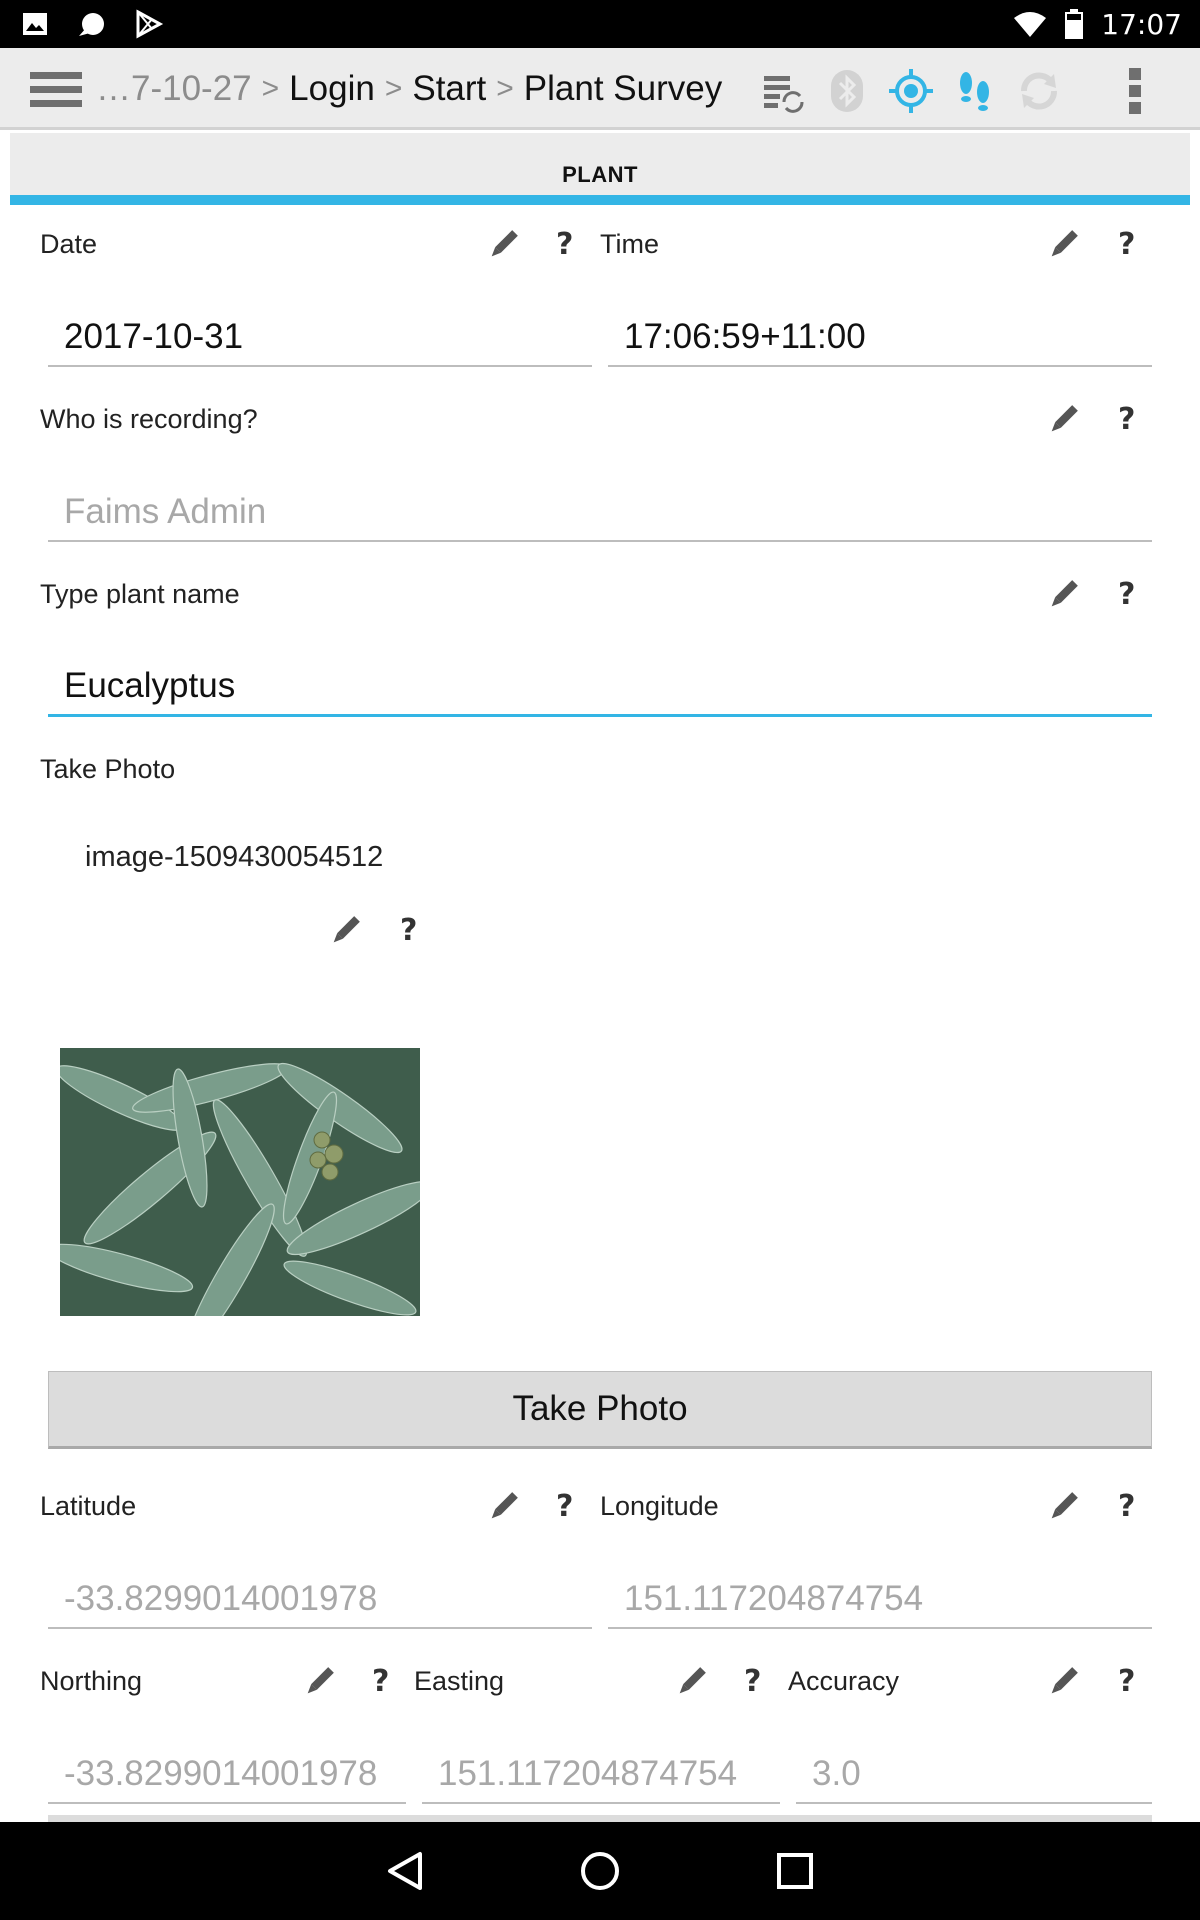 The height and width of the screenshot is (1920, 1200). What do you see at coordinates (1039, 91) in the screenshot?
I see `refresh-icon` at bounding box center [1039, 91].